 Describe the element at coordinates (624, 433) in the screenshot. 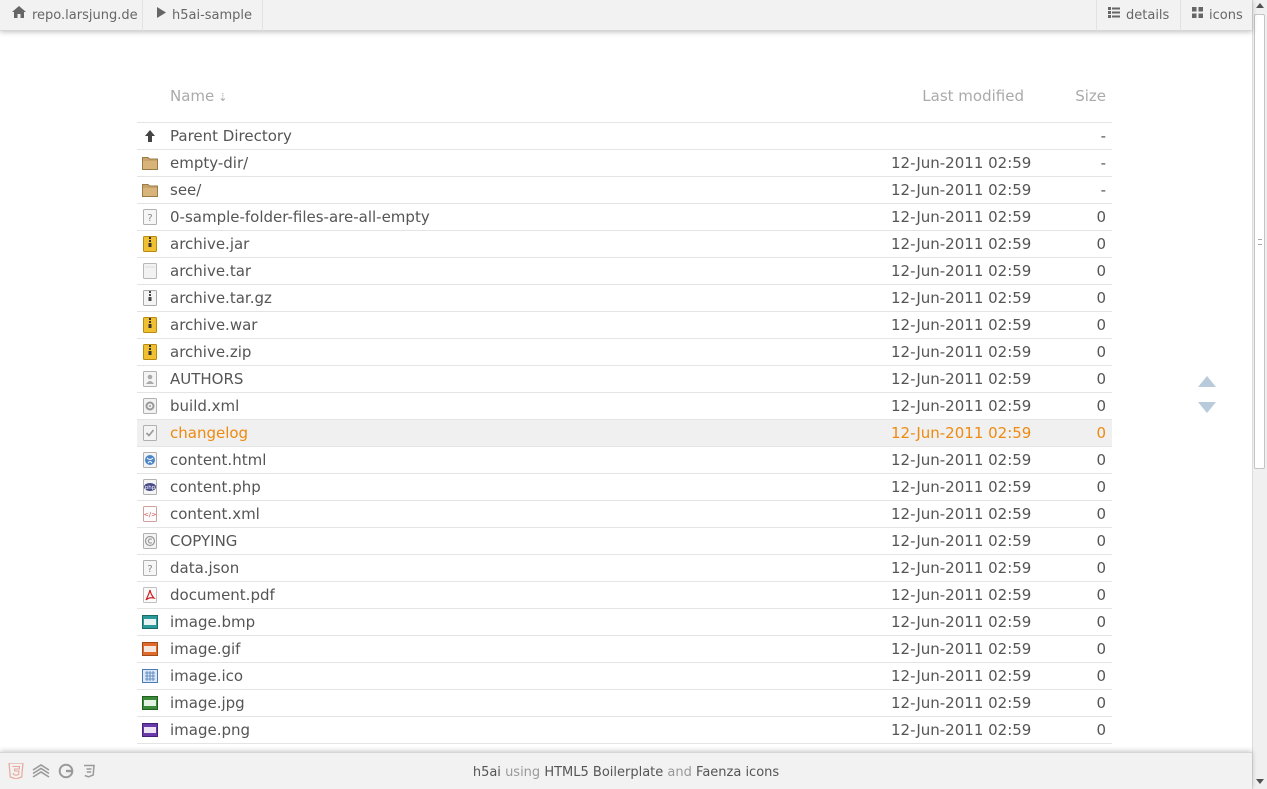

I see `table-row: changelog 12-Jun-2011 02:59 0` at that location.